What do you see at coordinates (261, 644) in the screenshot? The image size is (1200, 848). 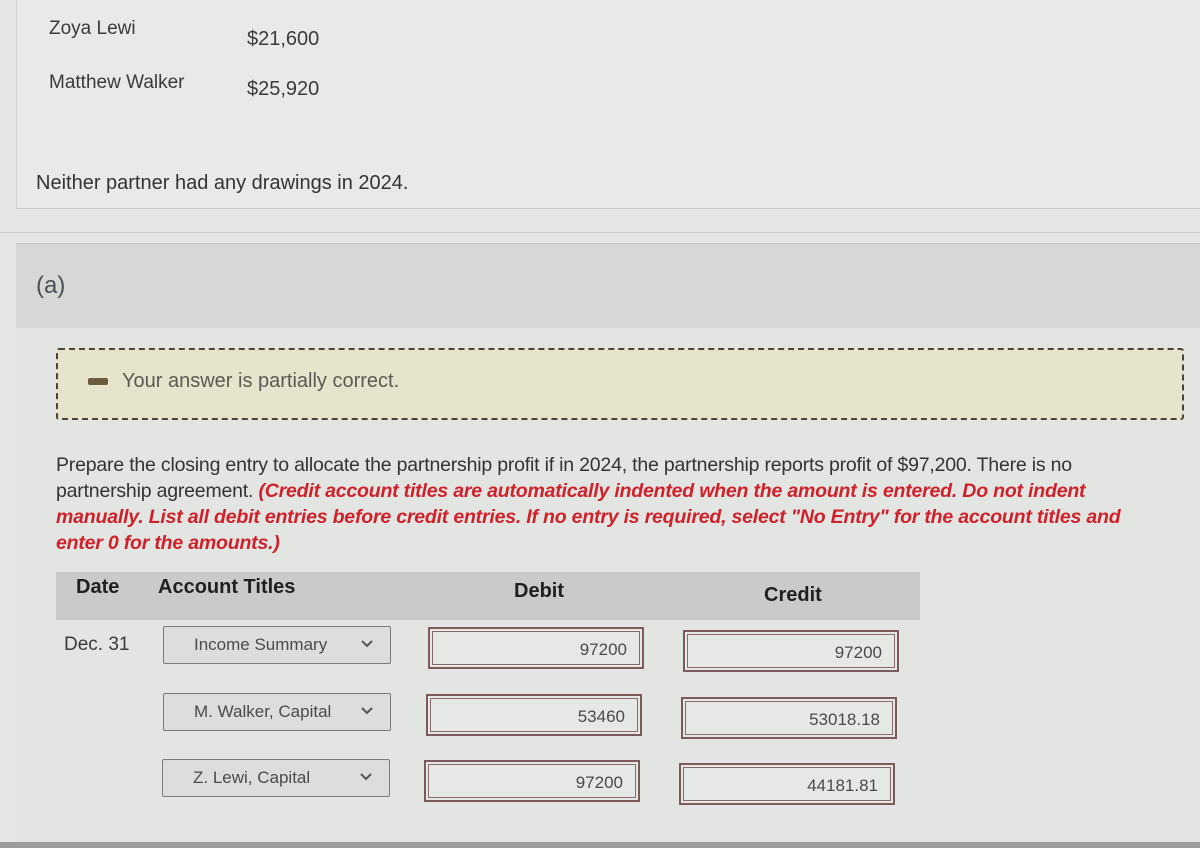 I see `account-title-value: Income Summary` at bounding box center [261, 644].